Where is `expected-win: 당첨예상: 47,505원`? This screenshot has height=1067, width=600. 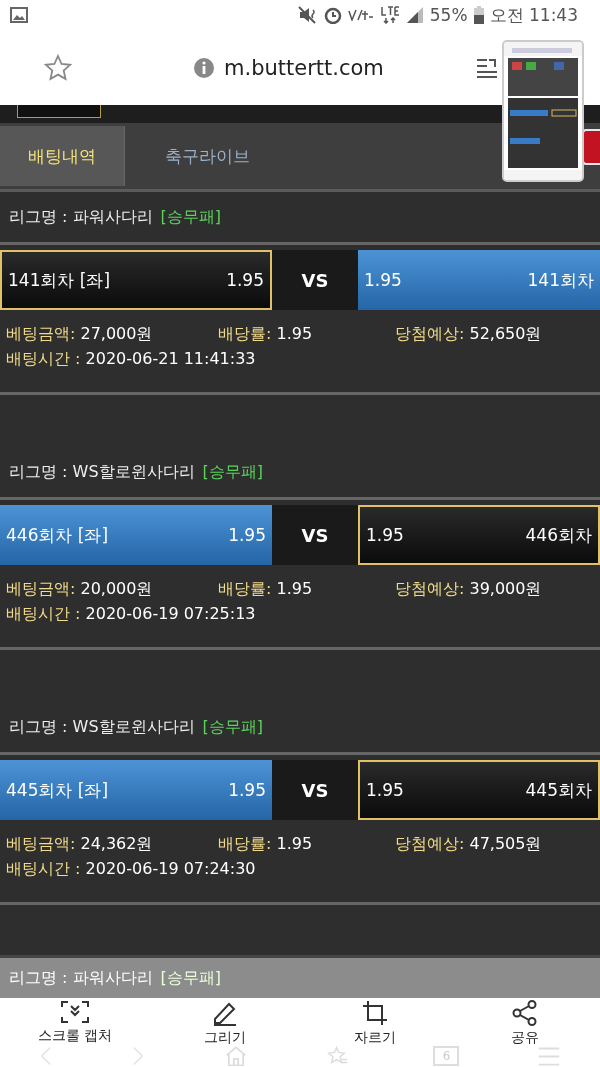 expected-win: 당첨예상: 47,505원 is located at coordinates (468, 844).